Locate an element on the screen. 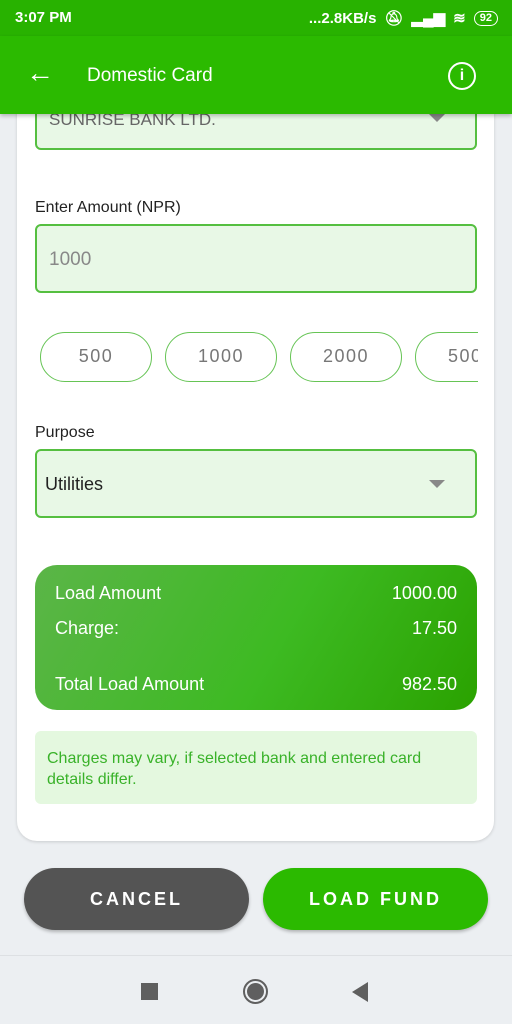 This screenshot has height=1024, width=512. load-amount-label: Load Amount is located at coordinates (108, 593).